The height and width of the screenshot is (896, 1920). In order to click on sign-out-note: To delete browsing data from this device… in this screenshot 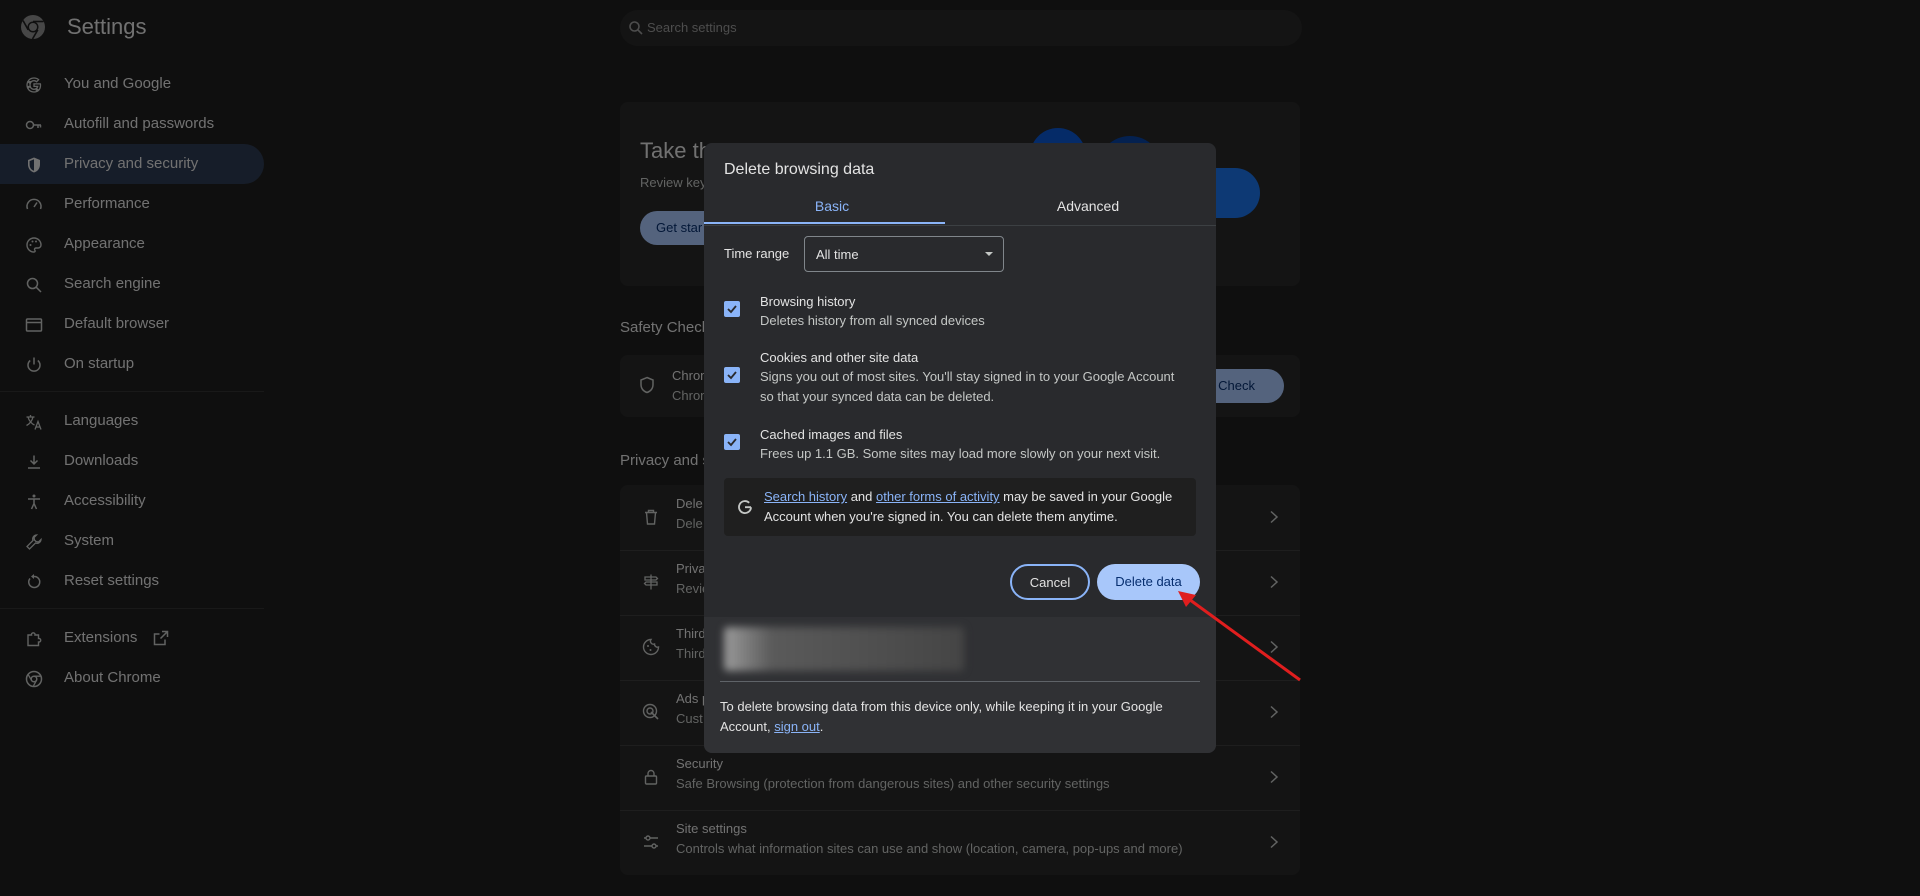, I will do `click(960, 717)`.